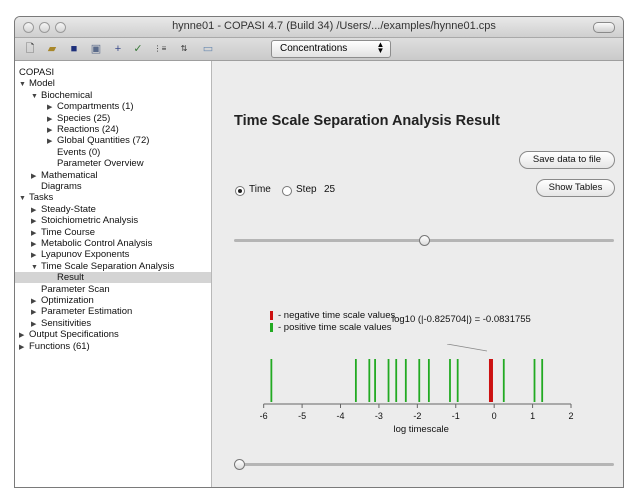  What do you see at coordinates (100, 164) in the screenshot?
I see `tree-item-label: Parameter Overview` at bounding box center [100, 164].